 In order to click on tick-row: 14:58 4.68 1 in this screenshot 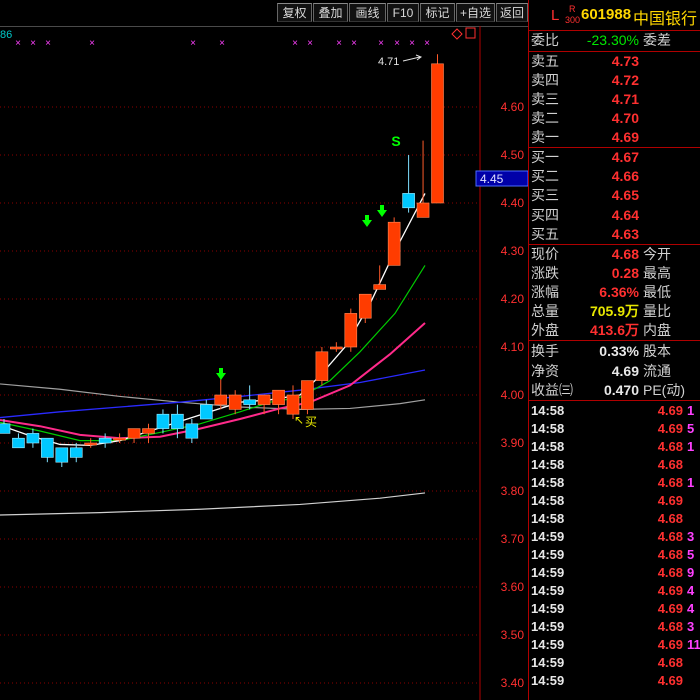, I will do `click(614, 483)`.